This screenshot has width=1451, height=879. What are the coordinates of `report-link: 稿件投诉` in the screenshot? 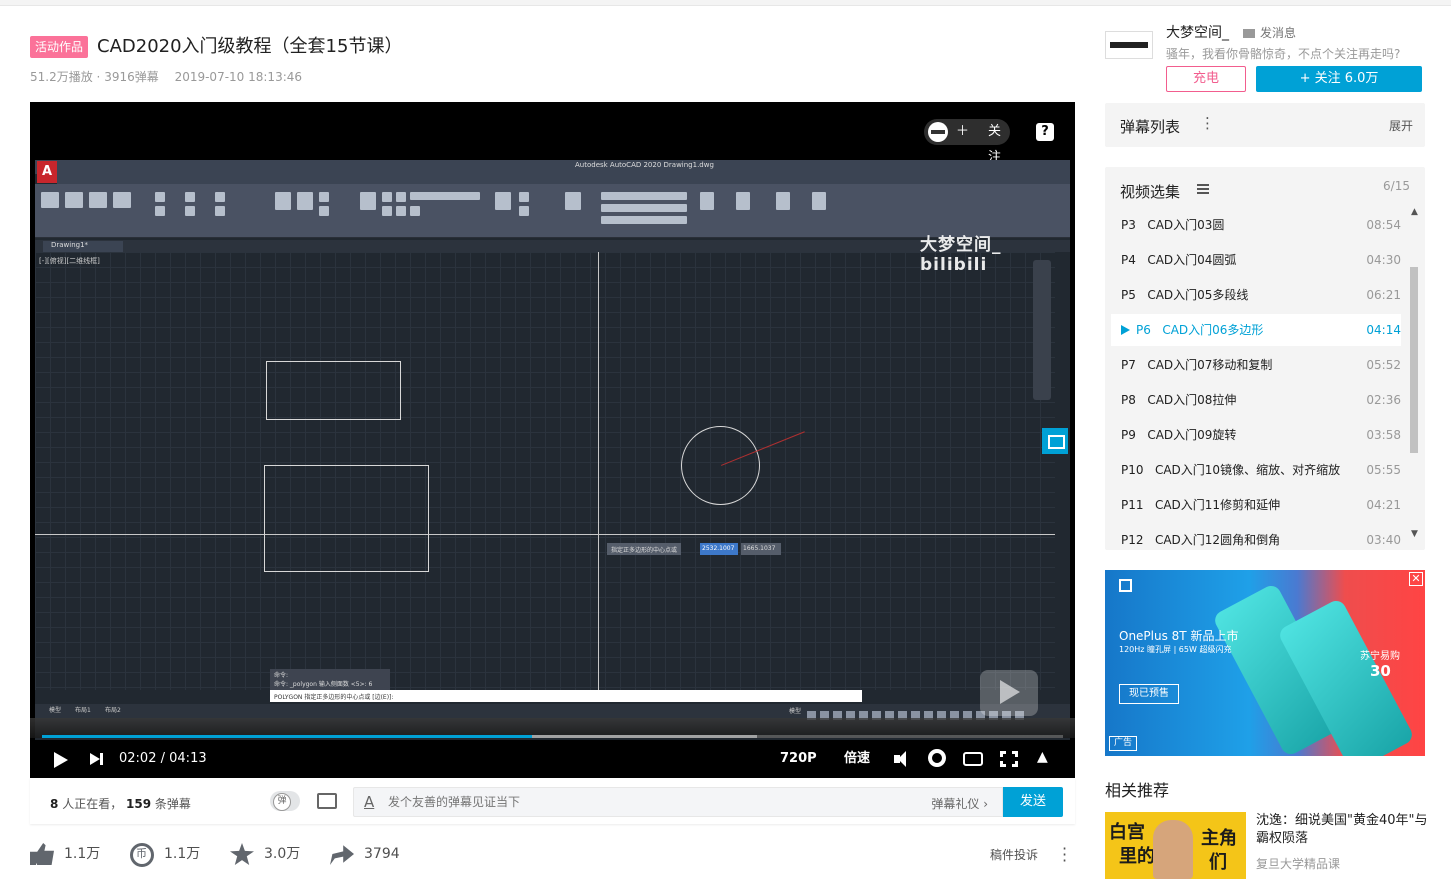 It's located at (1014, 854).